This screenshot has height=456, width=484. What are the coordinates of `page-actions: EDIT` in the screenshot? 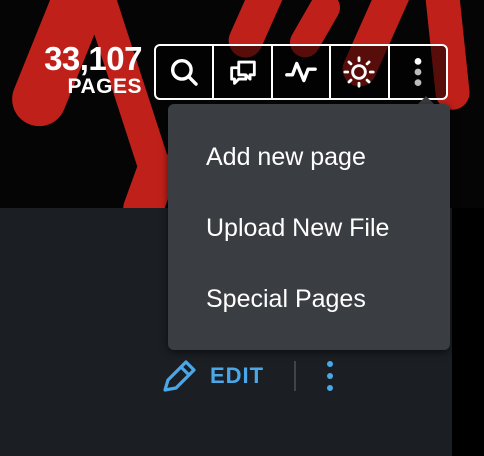 It's located at (248, 376).